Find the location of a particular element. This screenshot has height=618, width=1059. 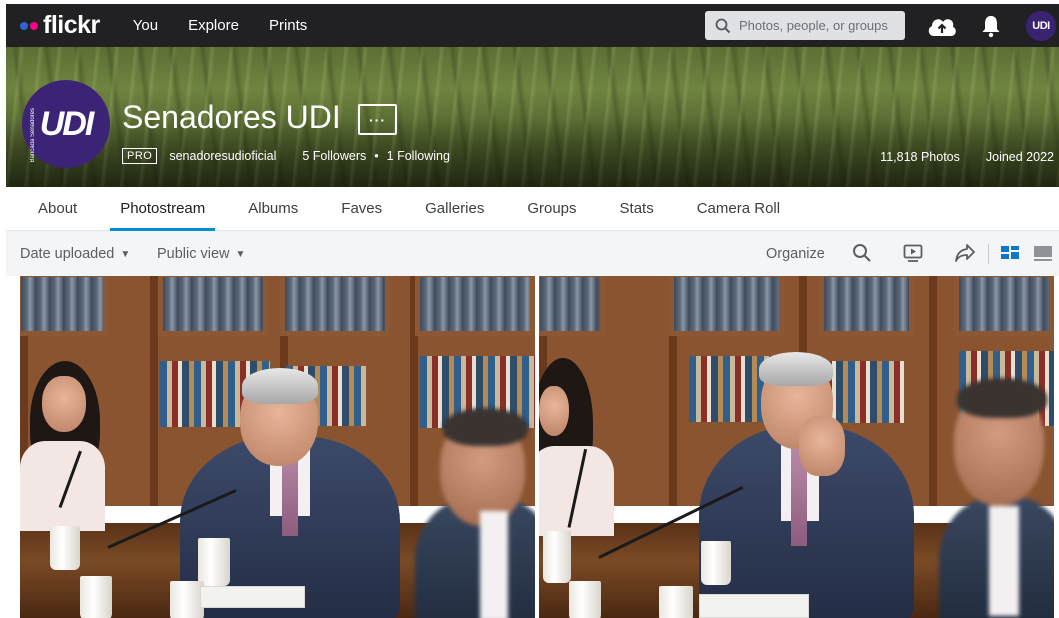

notifications-bell-icon is located at coordinates (991, 26).